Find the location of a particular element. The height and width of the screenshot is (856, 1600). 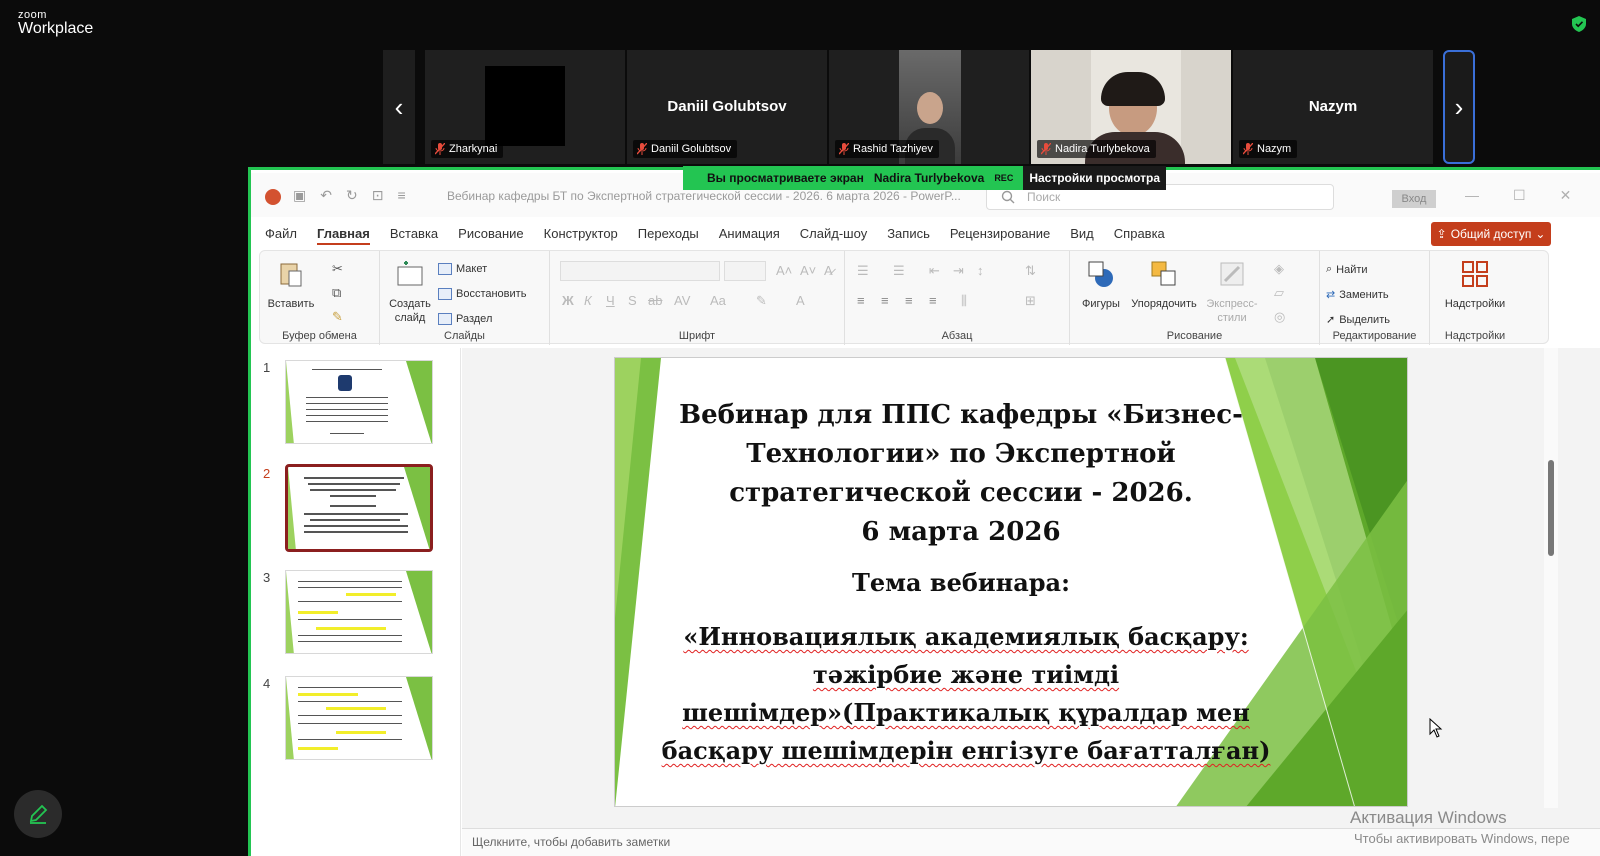

highlight-icon: ✎ is located at coordinates (761, 301).